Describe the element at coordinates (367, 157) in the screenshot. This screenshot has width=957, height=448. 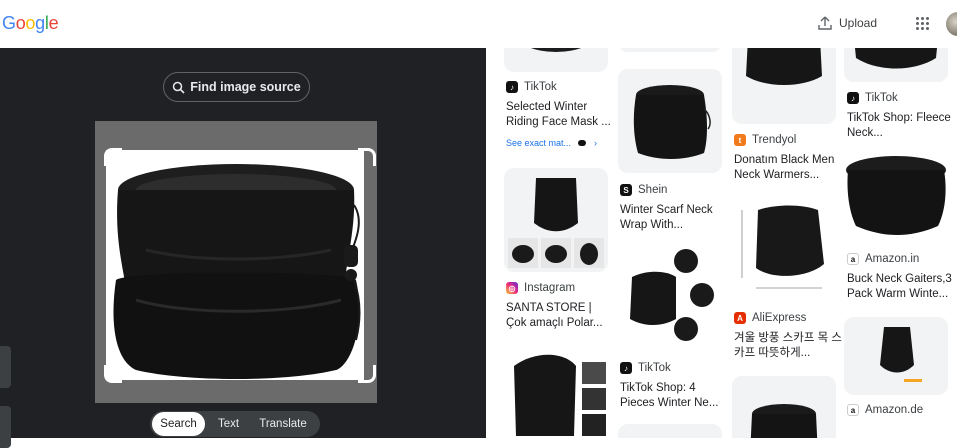
I see `crop-handle-top-right` at that location.